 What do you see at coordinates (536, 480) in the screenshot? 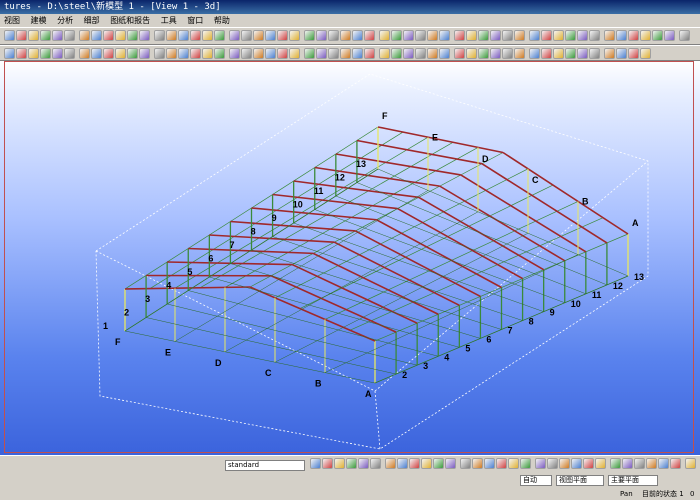
I see `auto-combo: 自动` at bounding box center [536, 480].